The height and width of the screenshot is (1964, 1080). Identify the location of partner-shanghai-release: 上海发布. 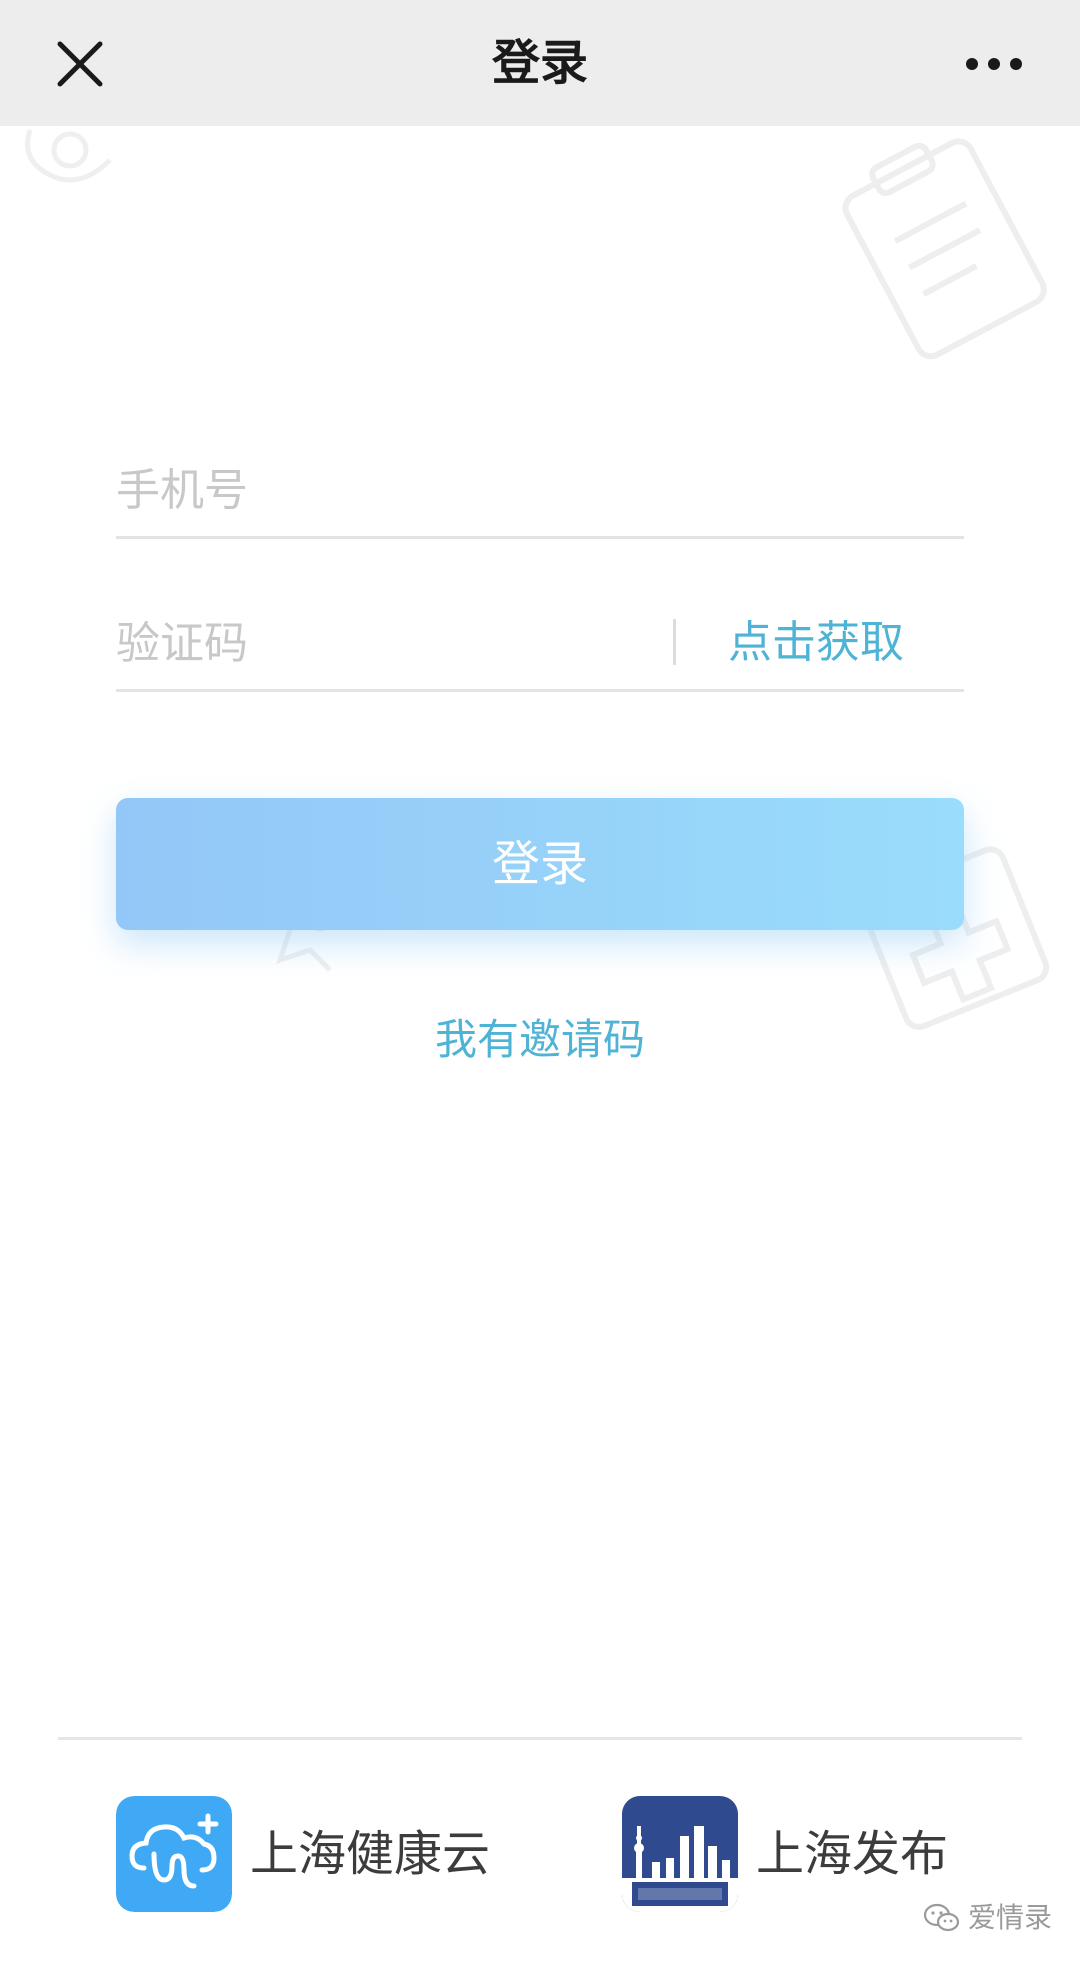
(792, 1855).